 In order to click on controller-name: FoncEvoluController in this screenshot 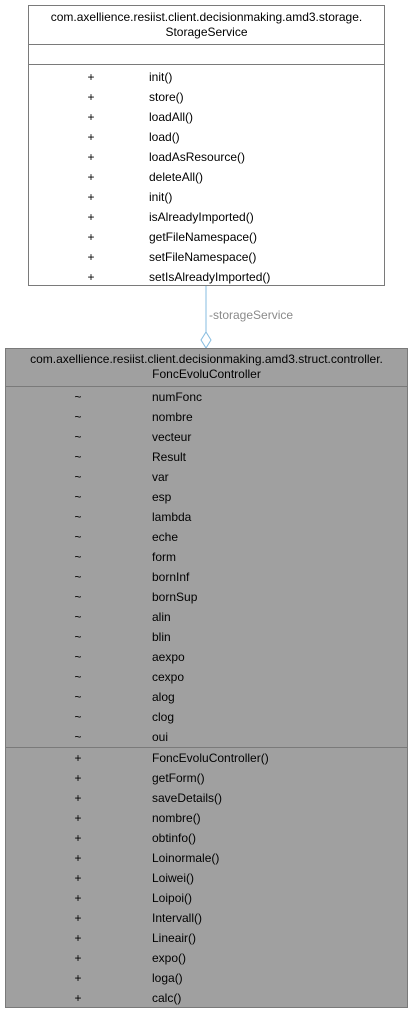, I will do `click(206, 374)`.